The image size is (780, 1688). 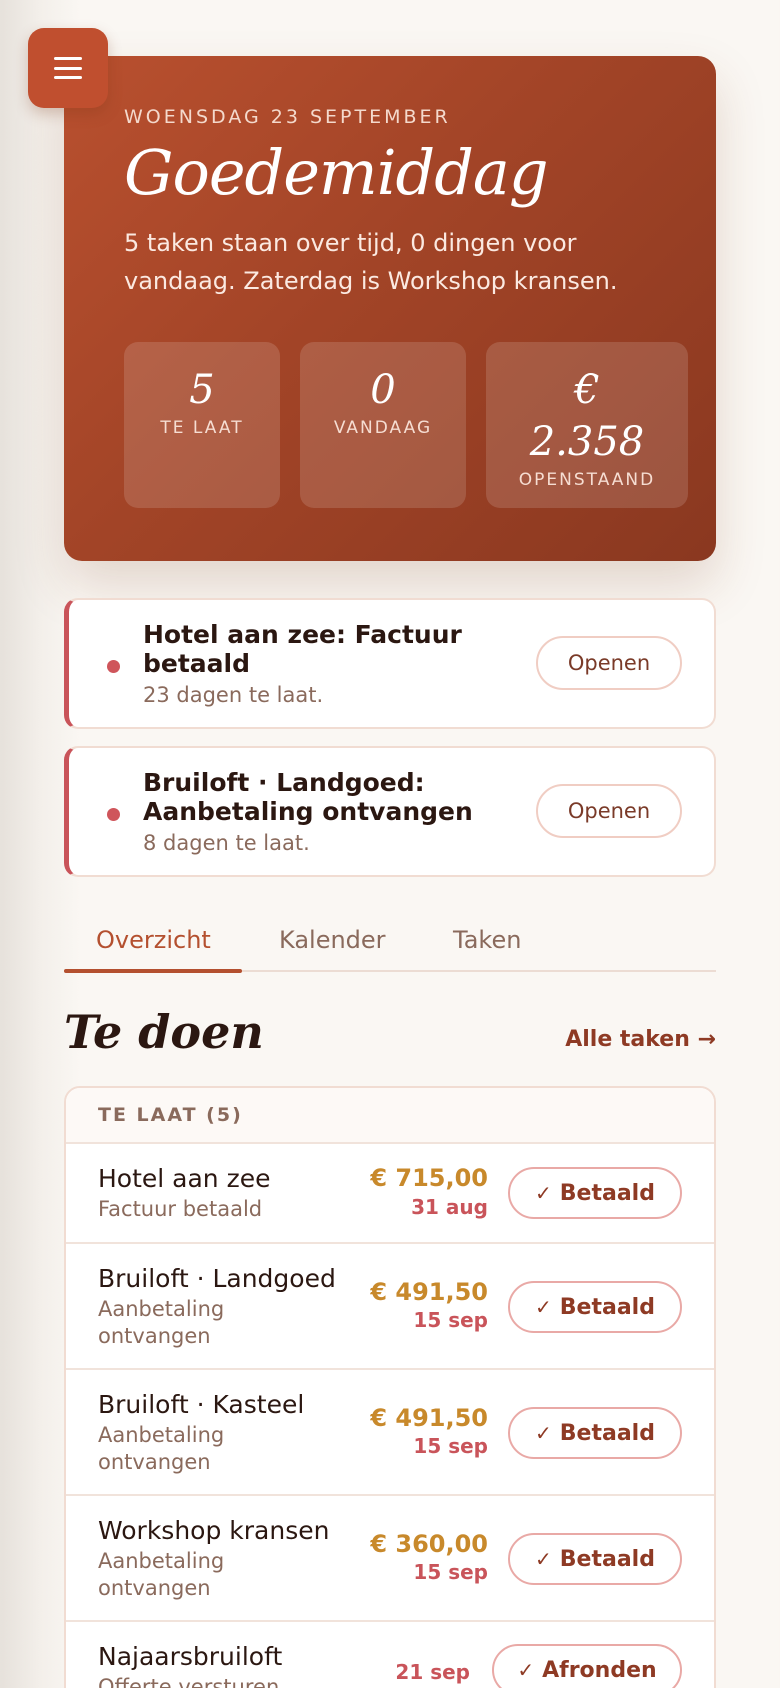 I want to click on tab-kalender: Kalender, so click(x=332, y=940).